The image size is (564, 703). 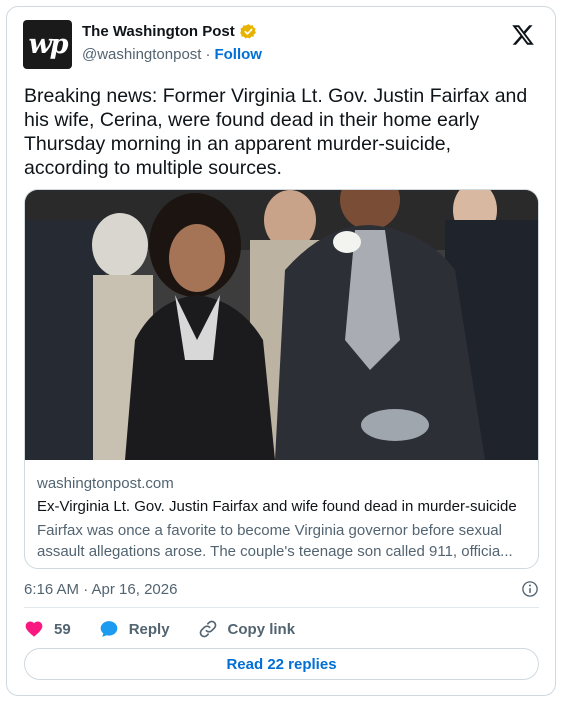 I want to click on link-domain: washingtonpost.com, so click(x=105, y=483).